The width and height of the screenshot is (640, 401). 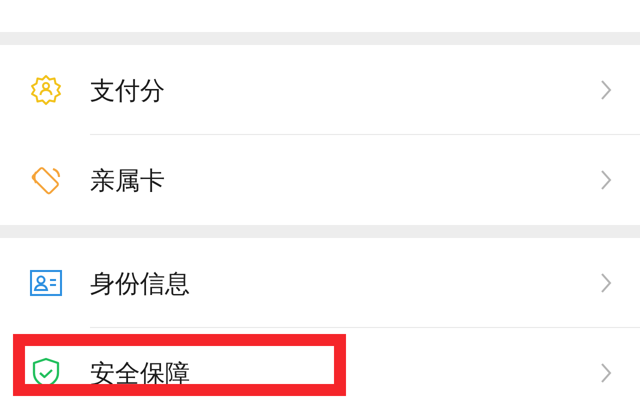 I want to click on menu-label: 身份信息, so click(x=140, y=284).